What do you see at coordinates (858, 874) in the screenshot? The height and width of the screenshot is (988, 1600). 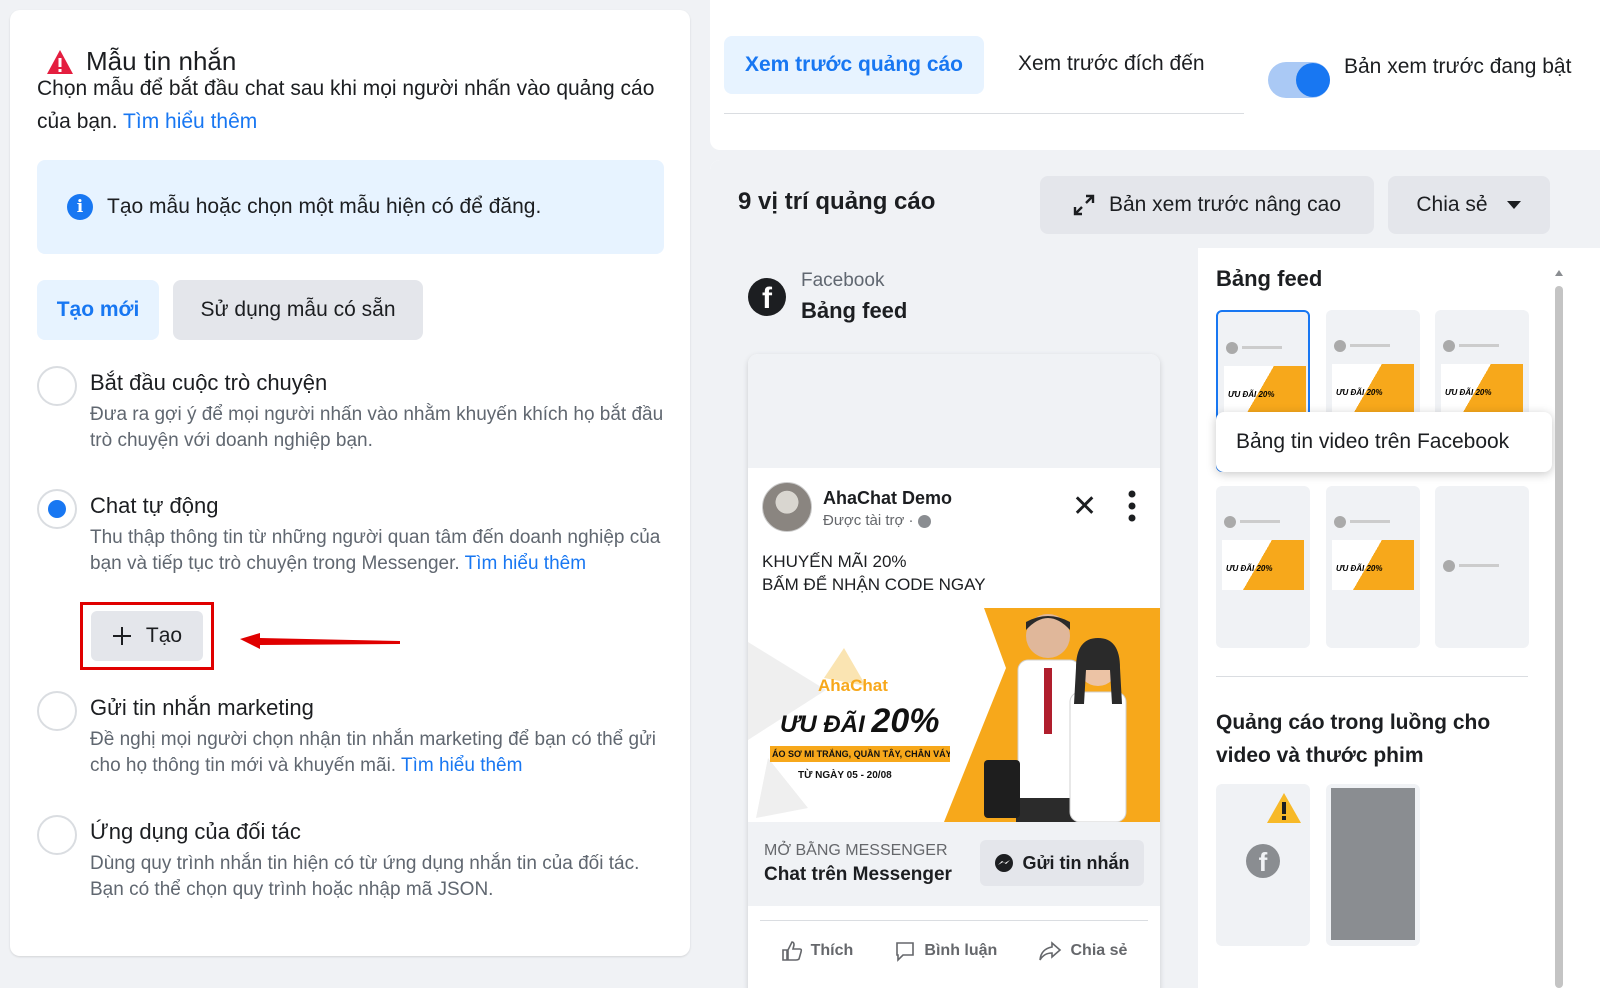 I see `cta-title: Chat trên Messenger` at bounding box center [858, 874].